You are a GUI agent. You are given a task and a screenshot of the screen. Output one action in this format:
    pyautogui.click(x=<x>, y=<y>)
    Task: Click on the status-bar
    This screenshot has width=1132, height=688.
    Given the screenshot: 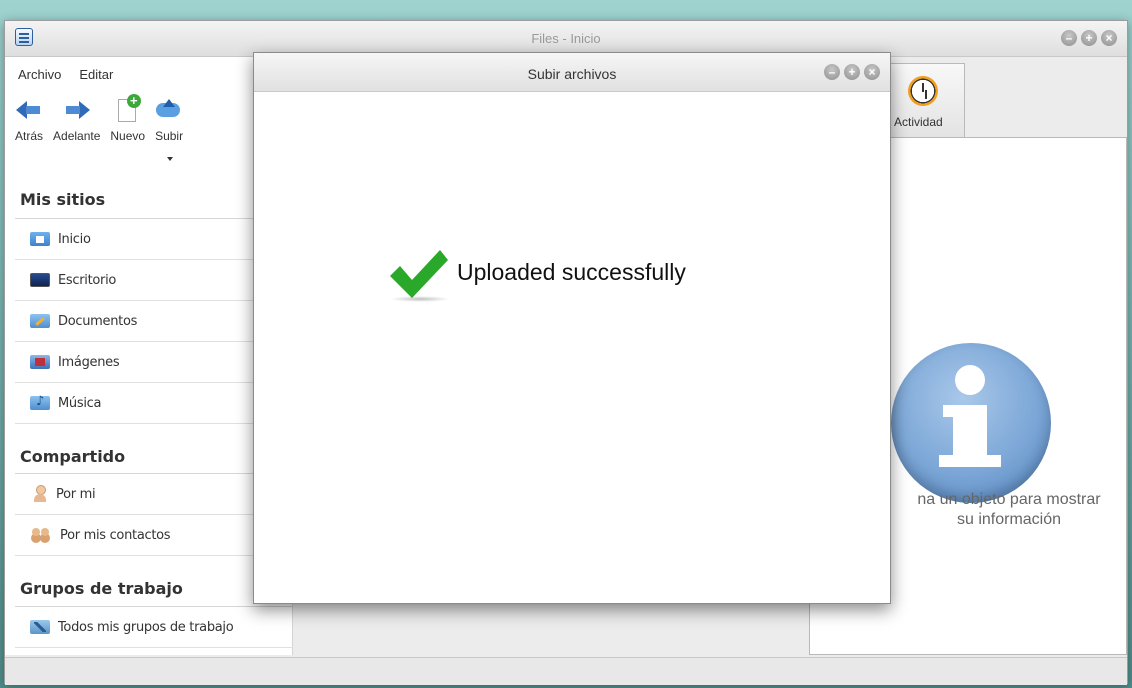 What is the action you would take?
    pyautogui.click(x=566, y=671)
    